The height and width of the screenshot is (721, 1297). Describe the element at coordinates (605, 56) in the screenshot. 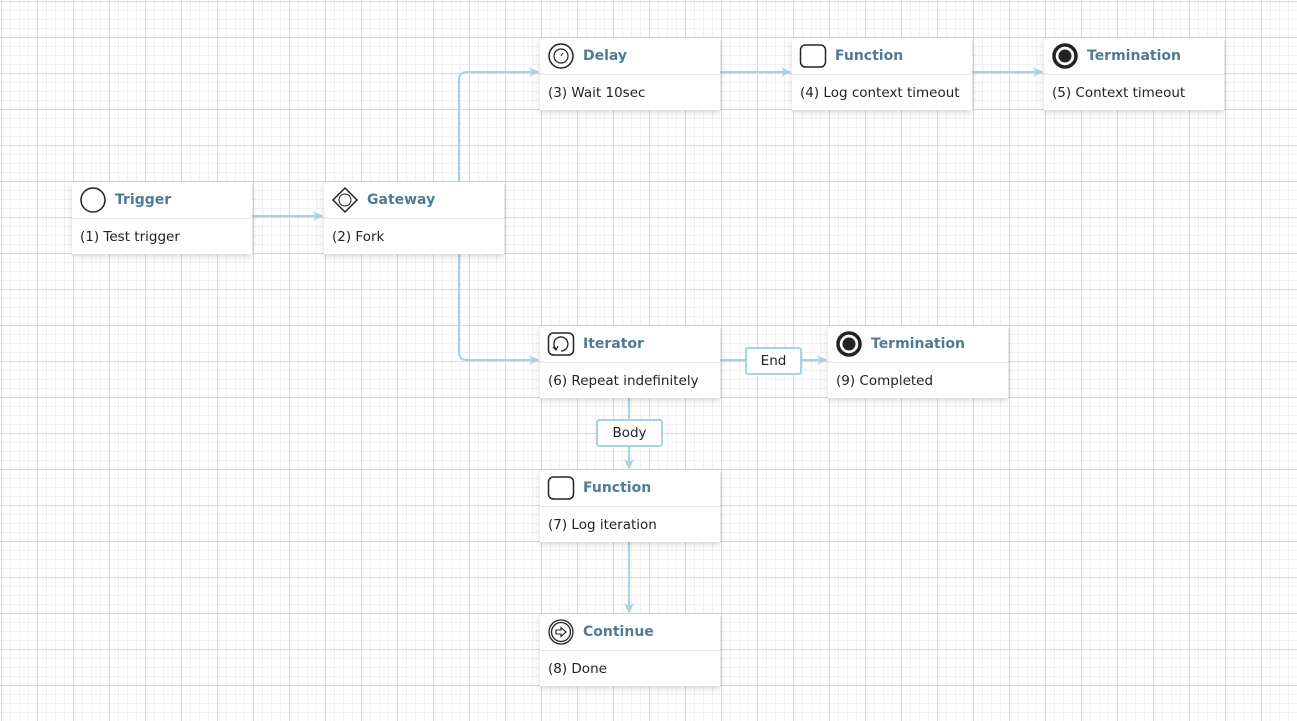

I see `node-type-label: Delay` at that location.